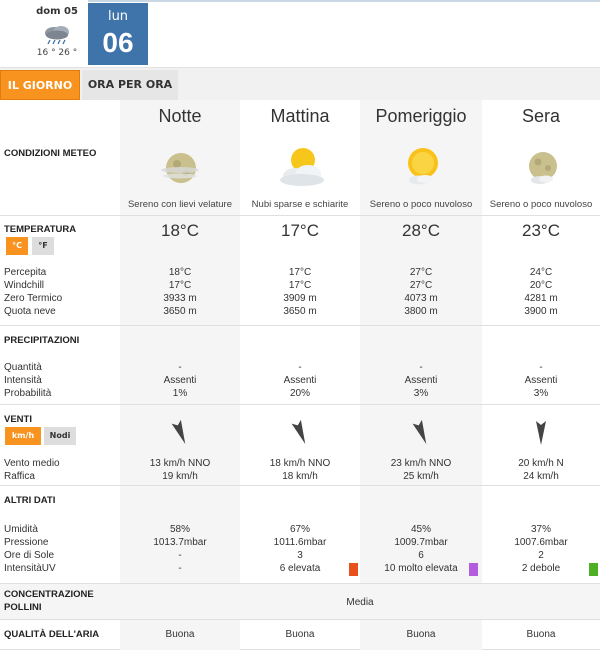  Describe the element at coordinates (541, 116) in the screenshot. I see `period-name: Sera` at that location.